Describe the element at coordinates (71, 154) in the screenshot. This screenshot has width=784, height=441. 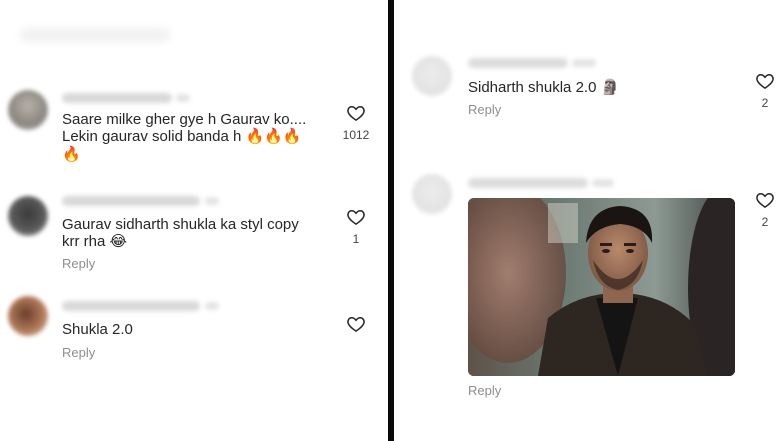
I see `comment-text-line: 🔥` at that location.